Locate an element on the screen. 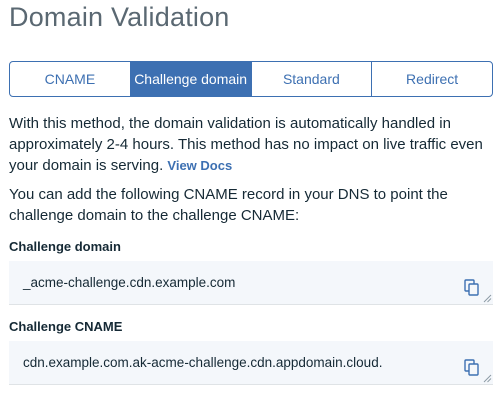  tab-standard: Standard is located at coordinates (311, 79).